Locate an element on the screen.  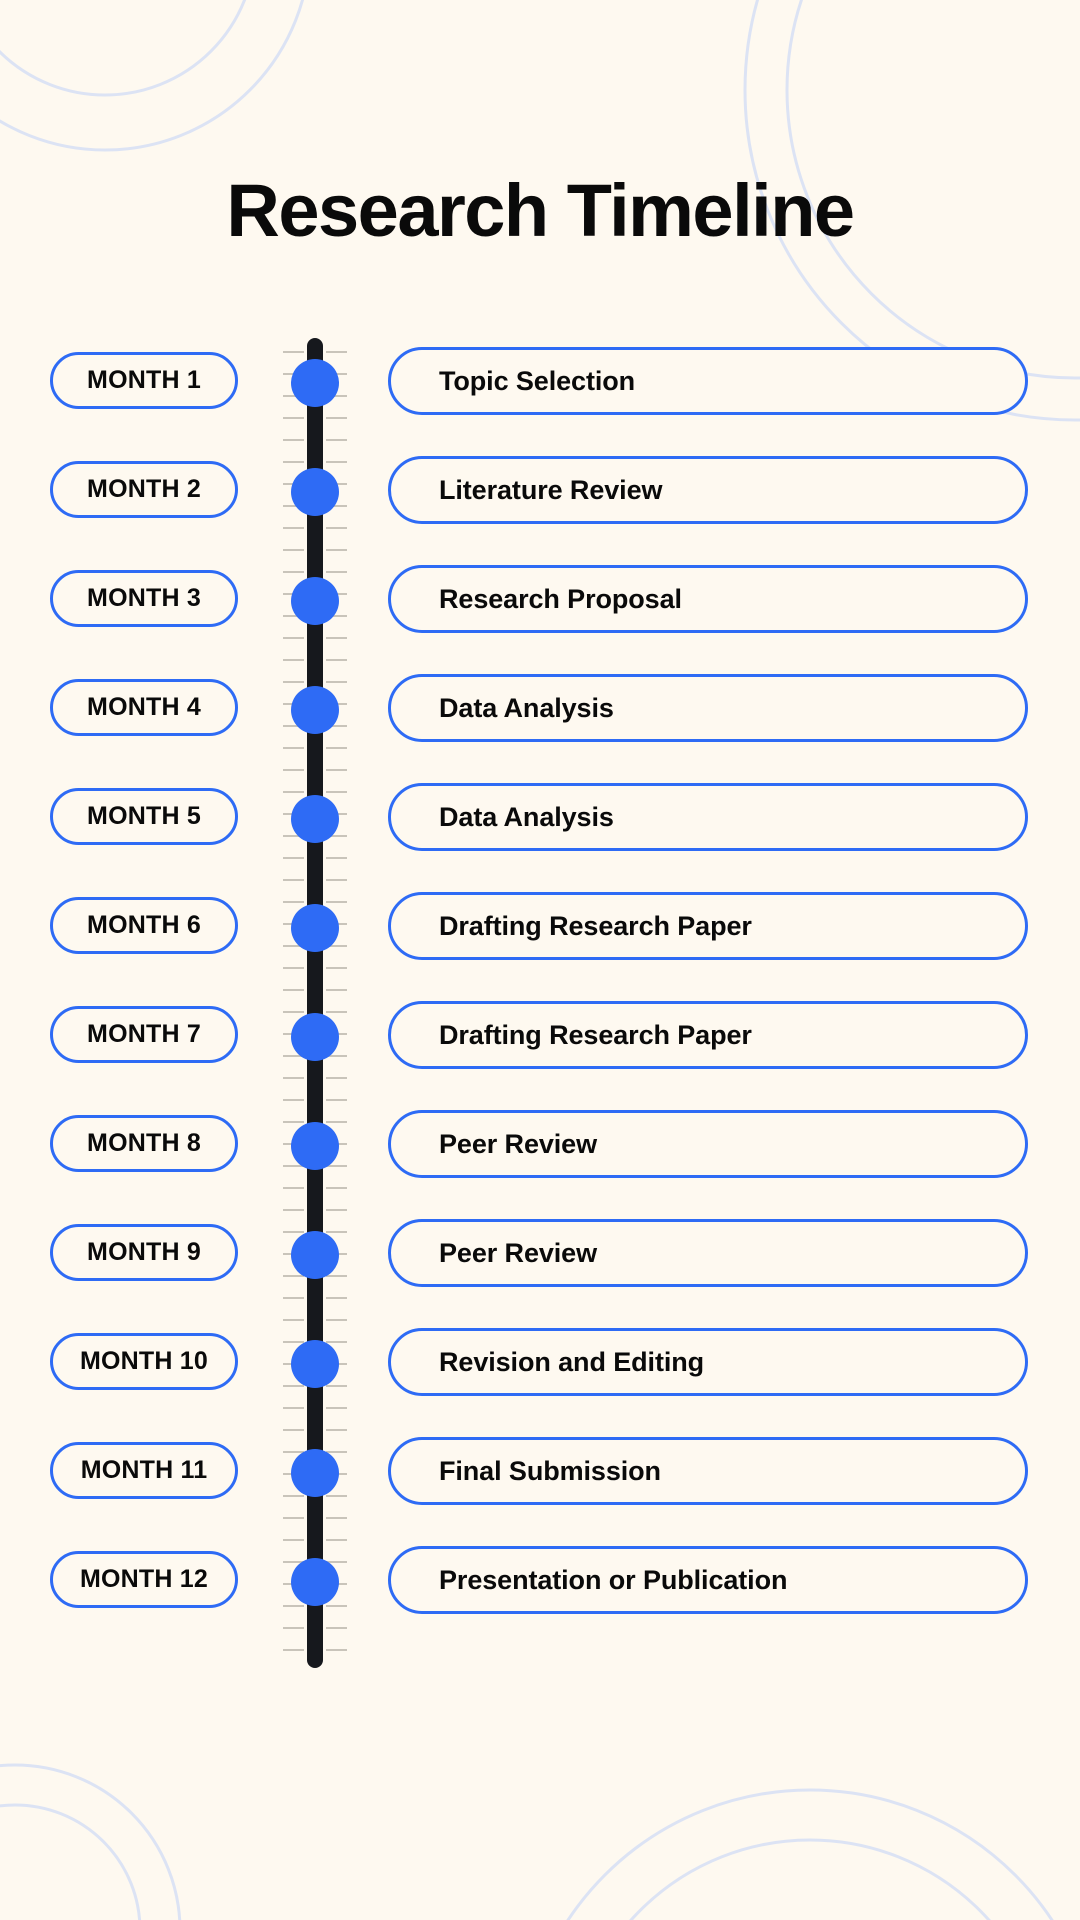
timeline-row: MONTH 10 Revision and Editing is located at coordinates (540, 1363).